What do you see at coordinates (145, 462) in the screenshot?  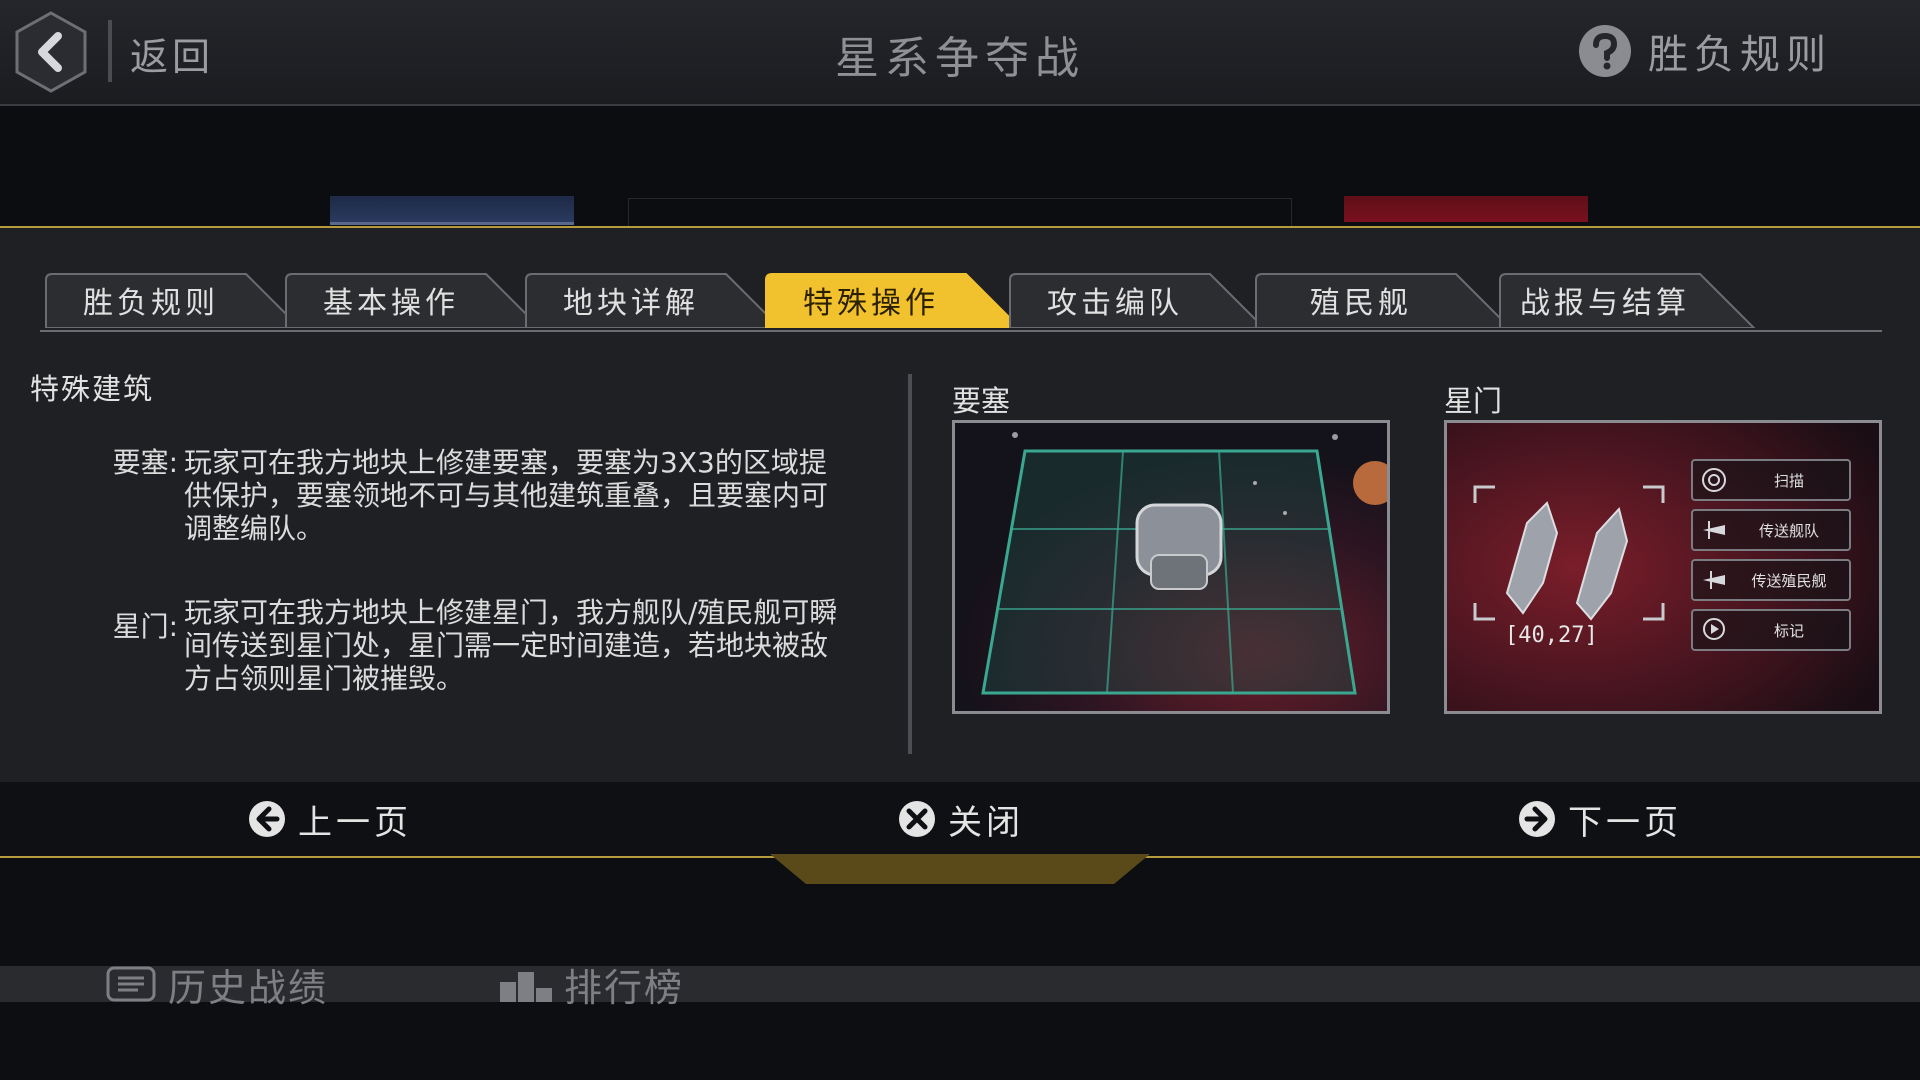 I see `fortress-label: 要塞:` at bounding box center [145, 462].